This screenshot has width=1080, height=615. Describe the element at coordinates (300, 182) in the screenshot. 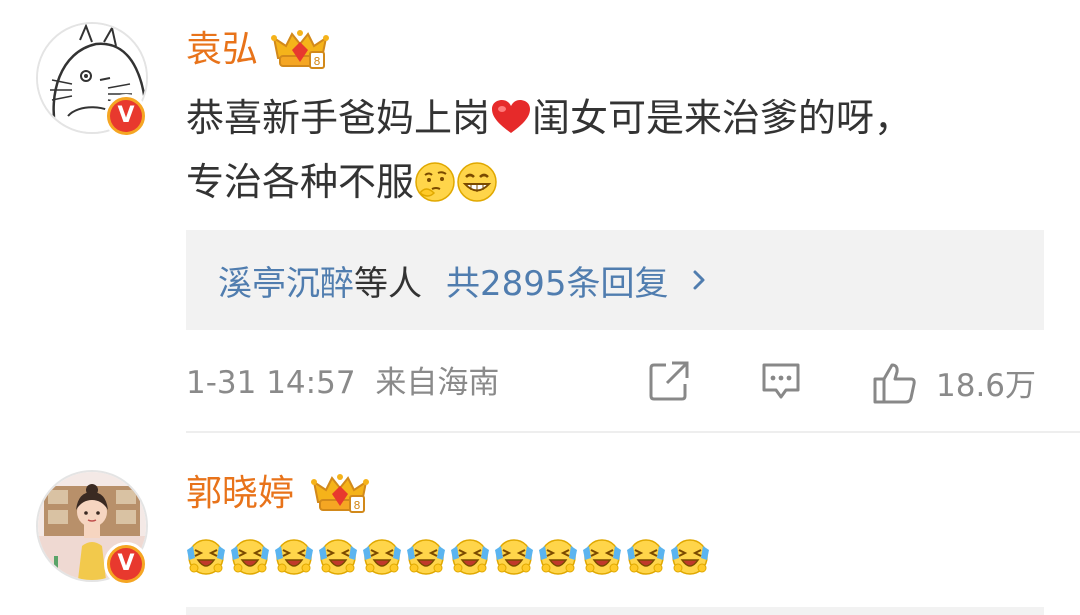

I see `comment-text-part: 专治各种不服` at that location.